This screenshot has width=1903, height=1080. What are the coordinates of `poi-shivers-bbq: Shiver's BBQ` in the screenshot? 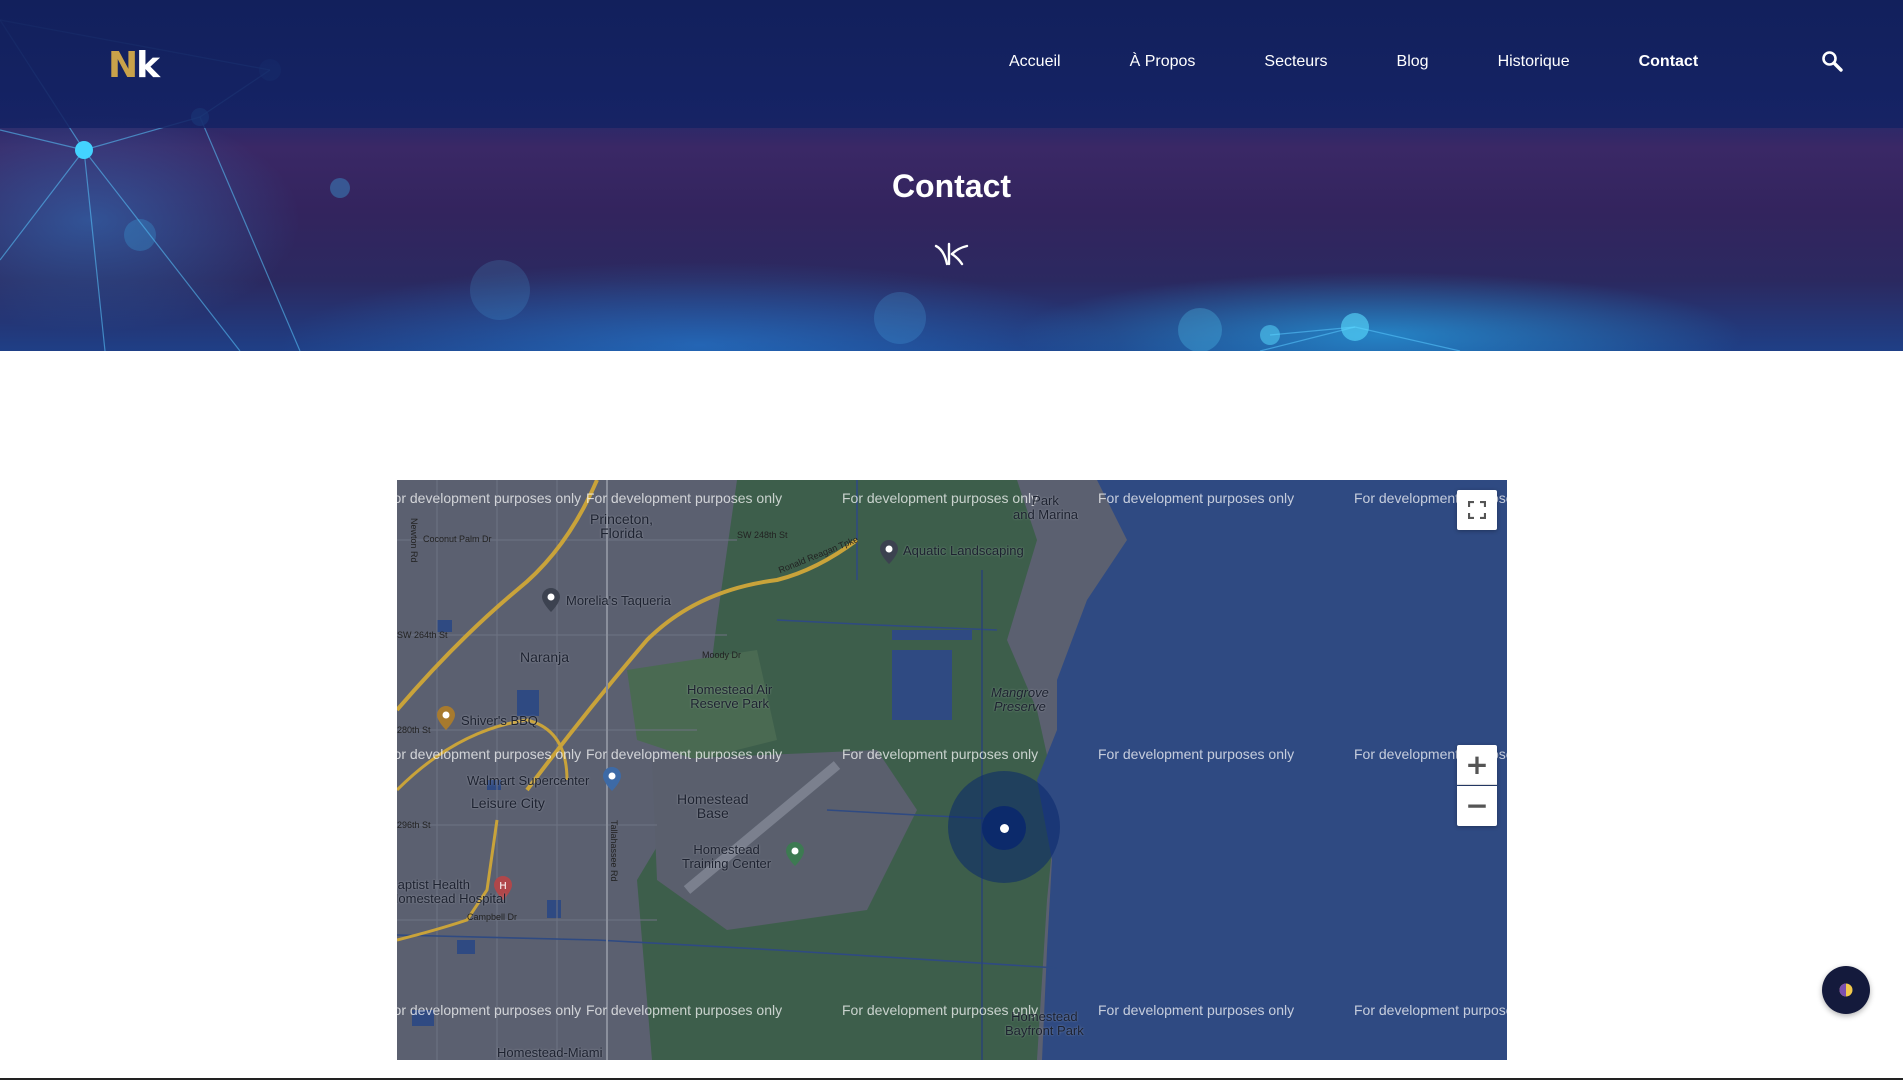 It's located at (499, 721).